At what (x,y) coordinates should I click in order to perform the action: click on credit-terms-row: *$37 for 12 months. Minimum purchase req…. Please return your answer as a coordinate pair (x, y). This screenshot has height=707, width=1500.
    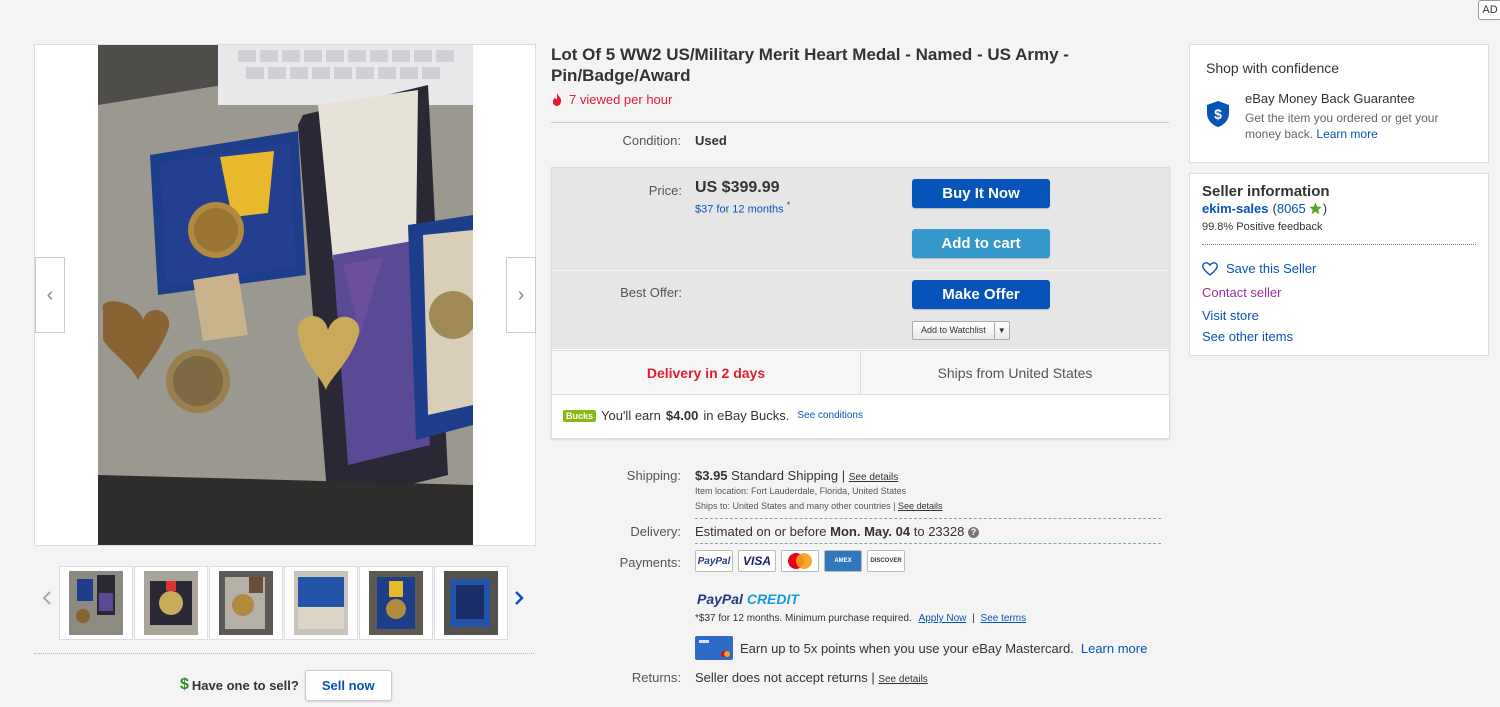
    Looking at the image, I should click on (860, 618).